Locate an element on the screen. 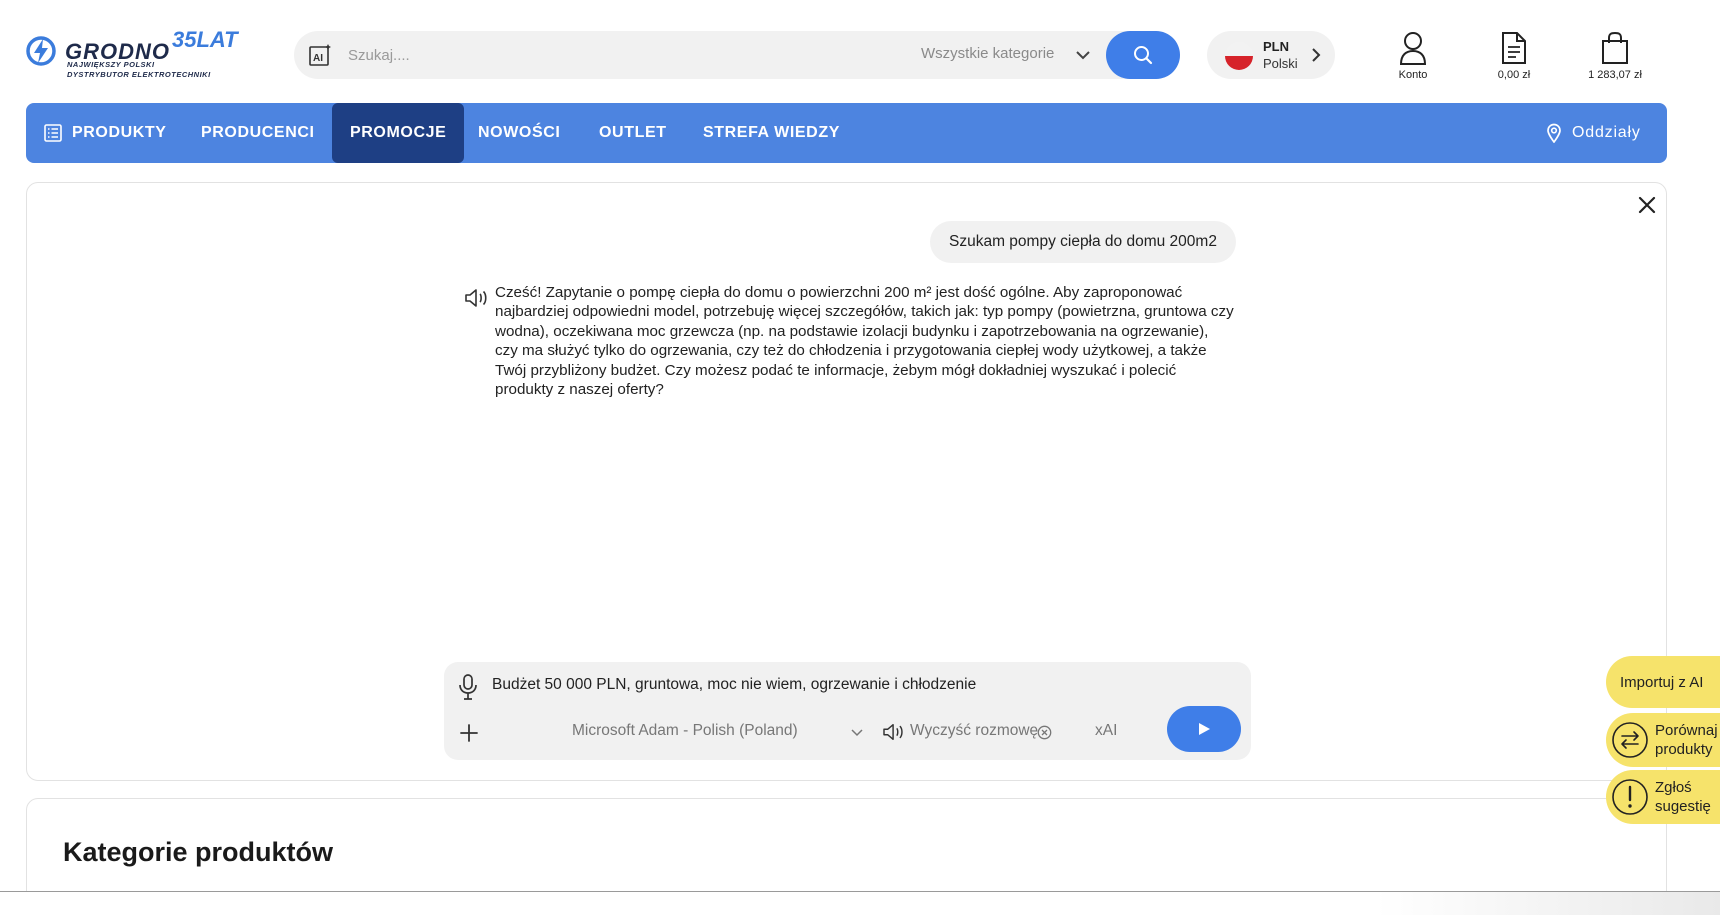  microphone-icon is located at coordinates (468, 687).